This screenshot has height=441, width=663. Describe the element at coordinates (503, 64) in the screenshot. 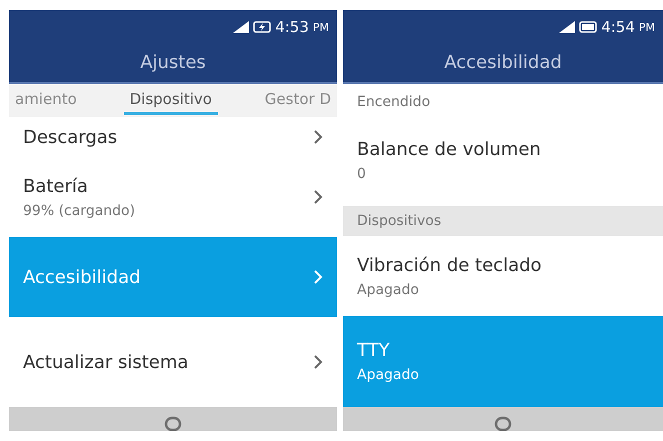

I see `screen-title: Accesibilidad` at that location.